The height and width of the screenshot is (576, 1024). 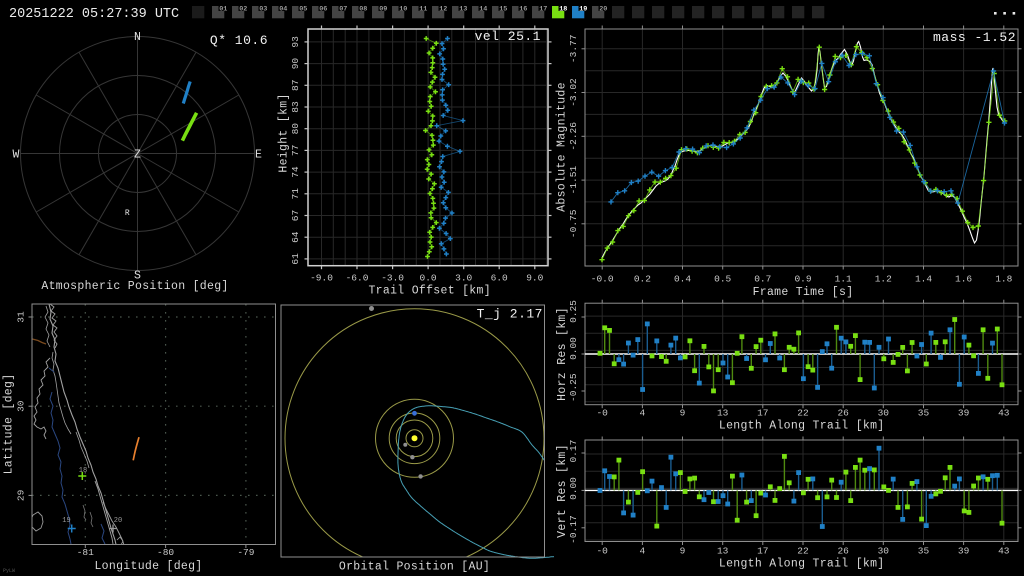 I want to click on svg-text: 05, so click(x=303, y=9).